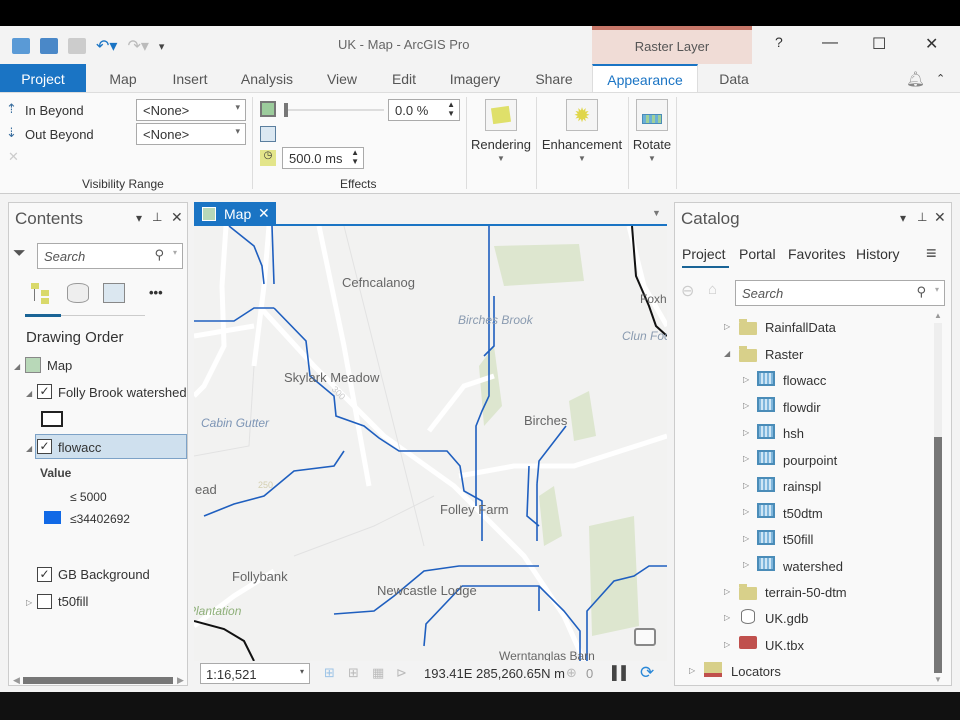 The height and width of the screenshot is (720, 960). Describe the element at coordinates (235, 214) in the screenshot. I see `tab-map-view: Map ✕` at that location.